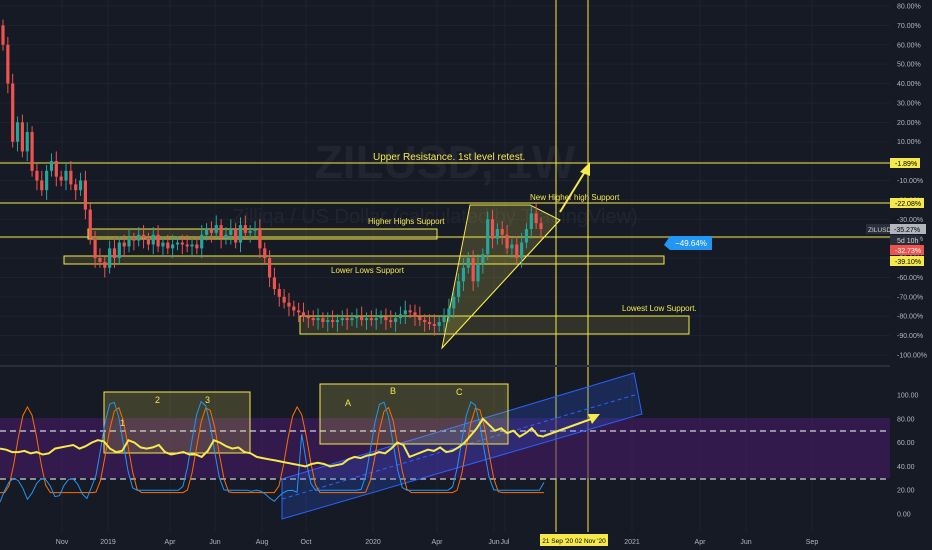 This screenshot has width=932, height=550. Describe the element at coordinates (908, 262) in the screenshot. I see `tag-level-b-text: -39.10%` at that location.